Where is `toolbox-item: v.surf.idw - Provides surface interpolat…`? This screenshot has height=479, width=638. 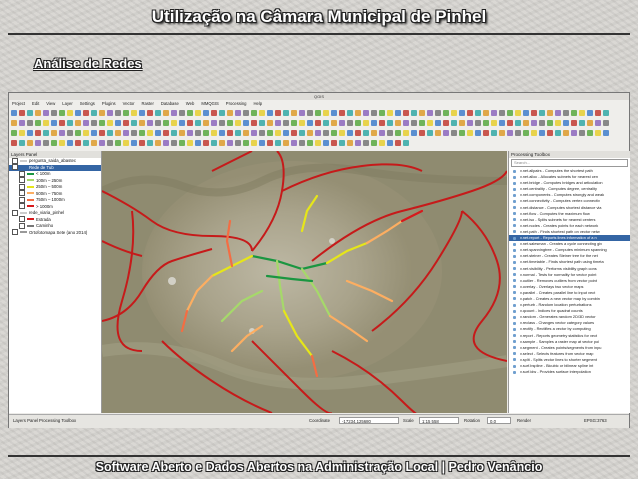 toolbox-item: v.surf.idw - Provides surface interpolat… is located at coordinates (569, 372).